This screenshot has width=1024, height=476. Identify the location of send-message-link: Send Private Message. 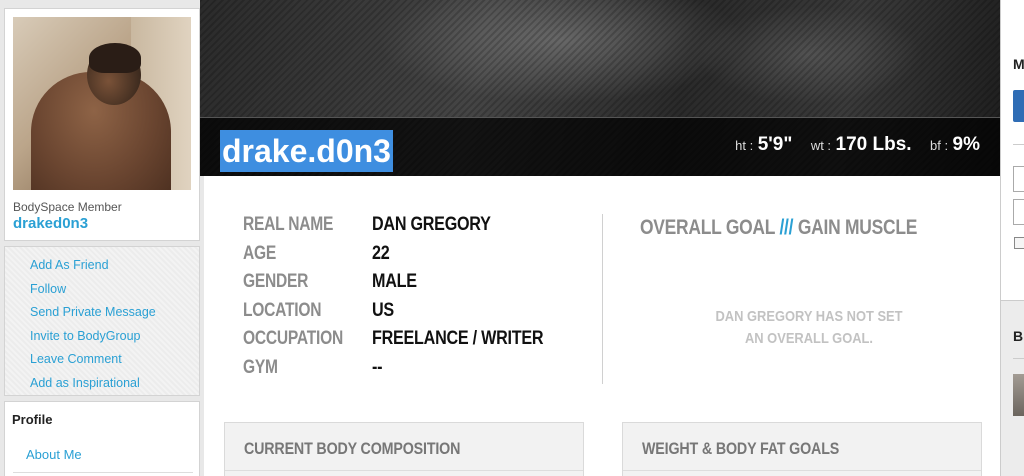
(114, 315).